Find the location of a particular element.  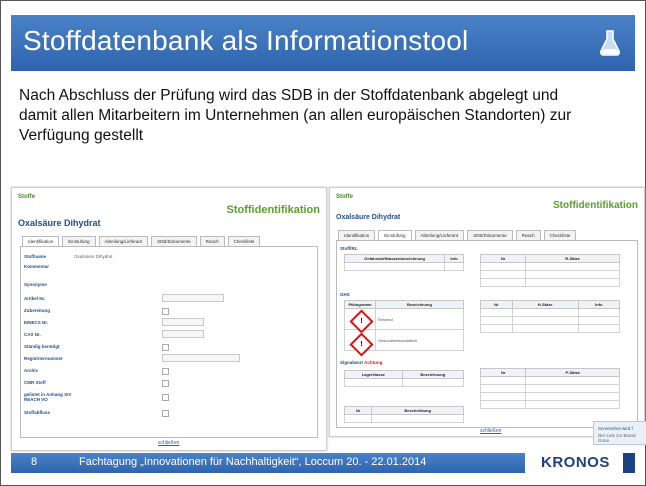

registrier-input is located at coordinates (201, 358).